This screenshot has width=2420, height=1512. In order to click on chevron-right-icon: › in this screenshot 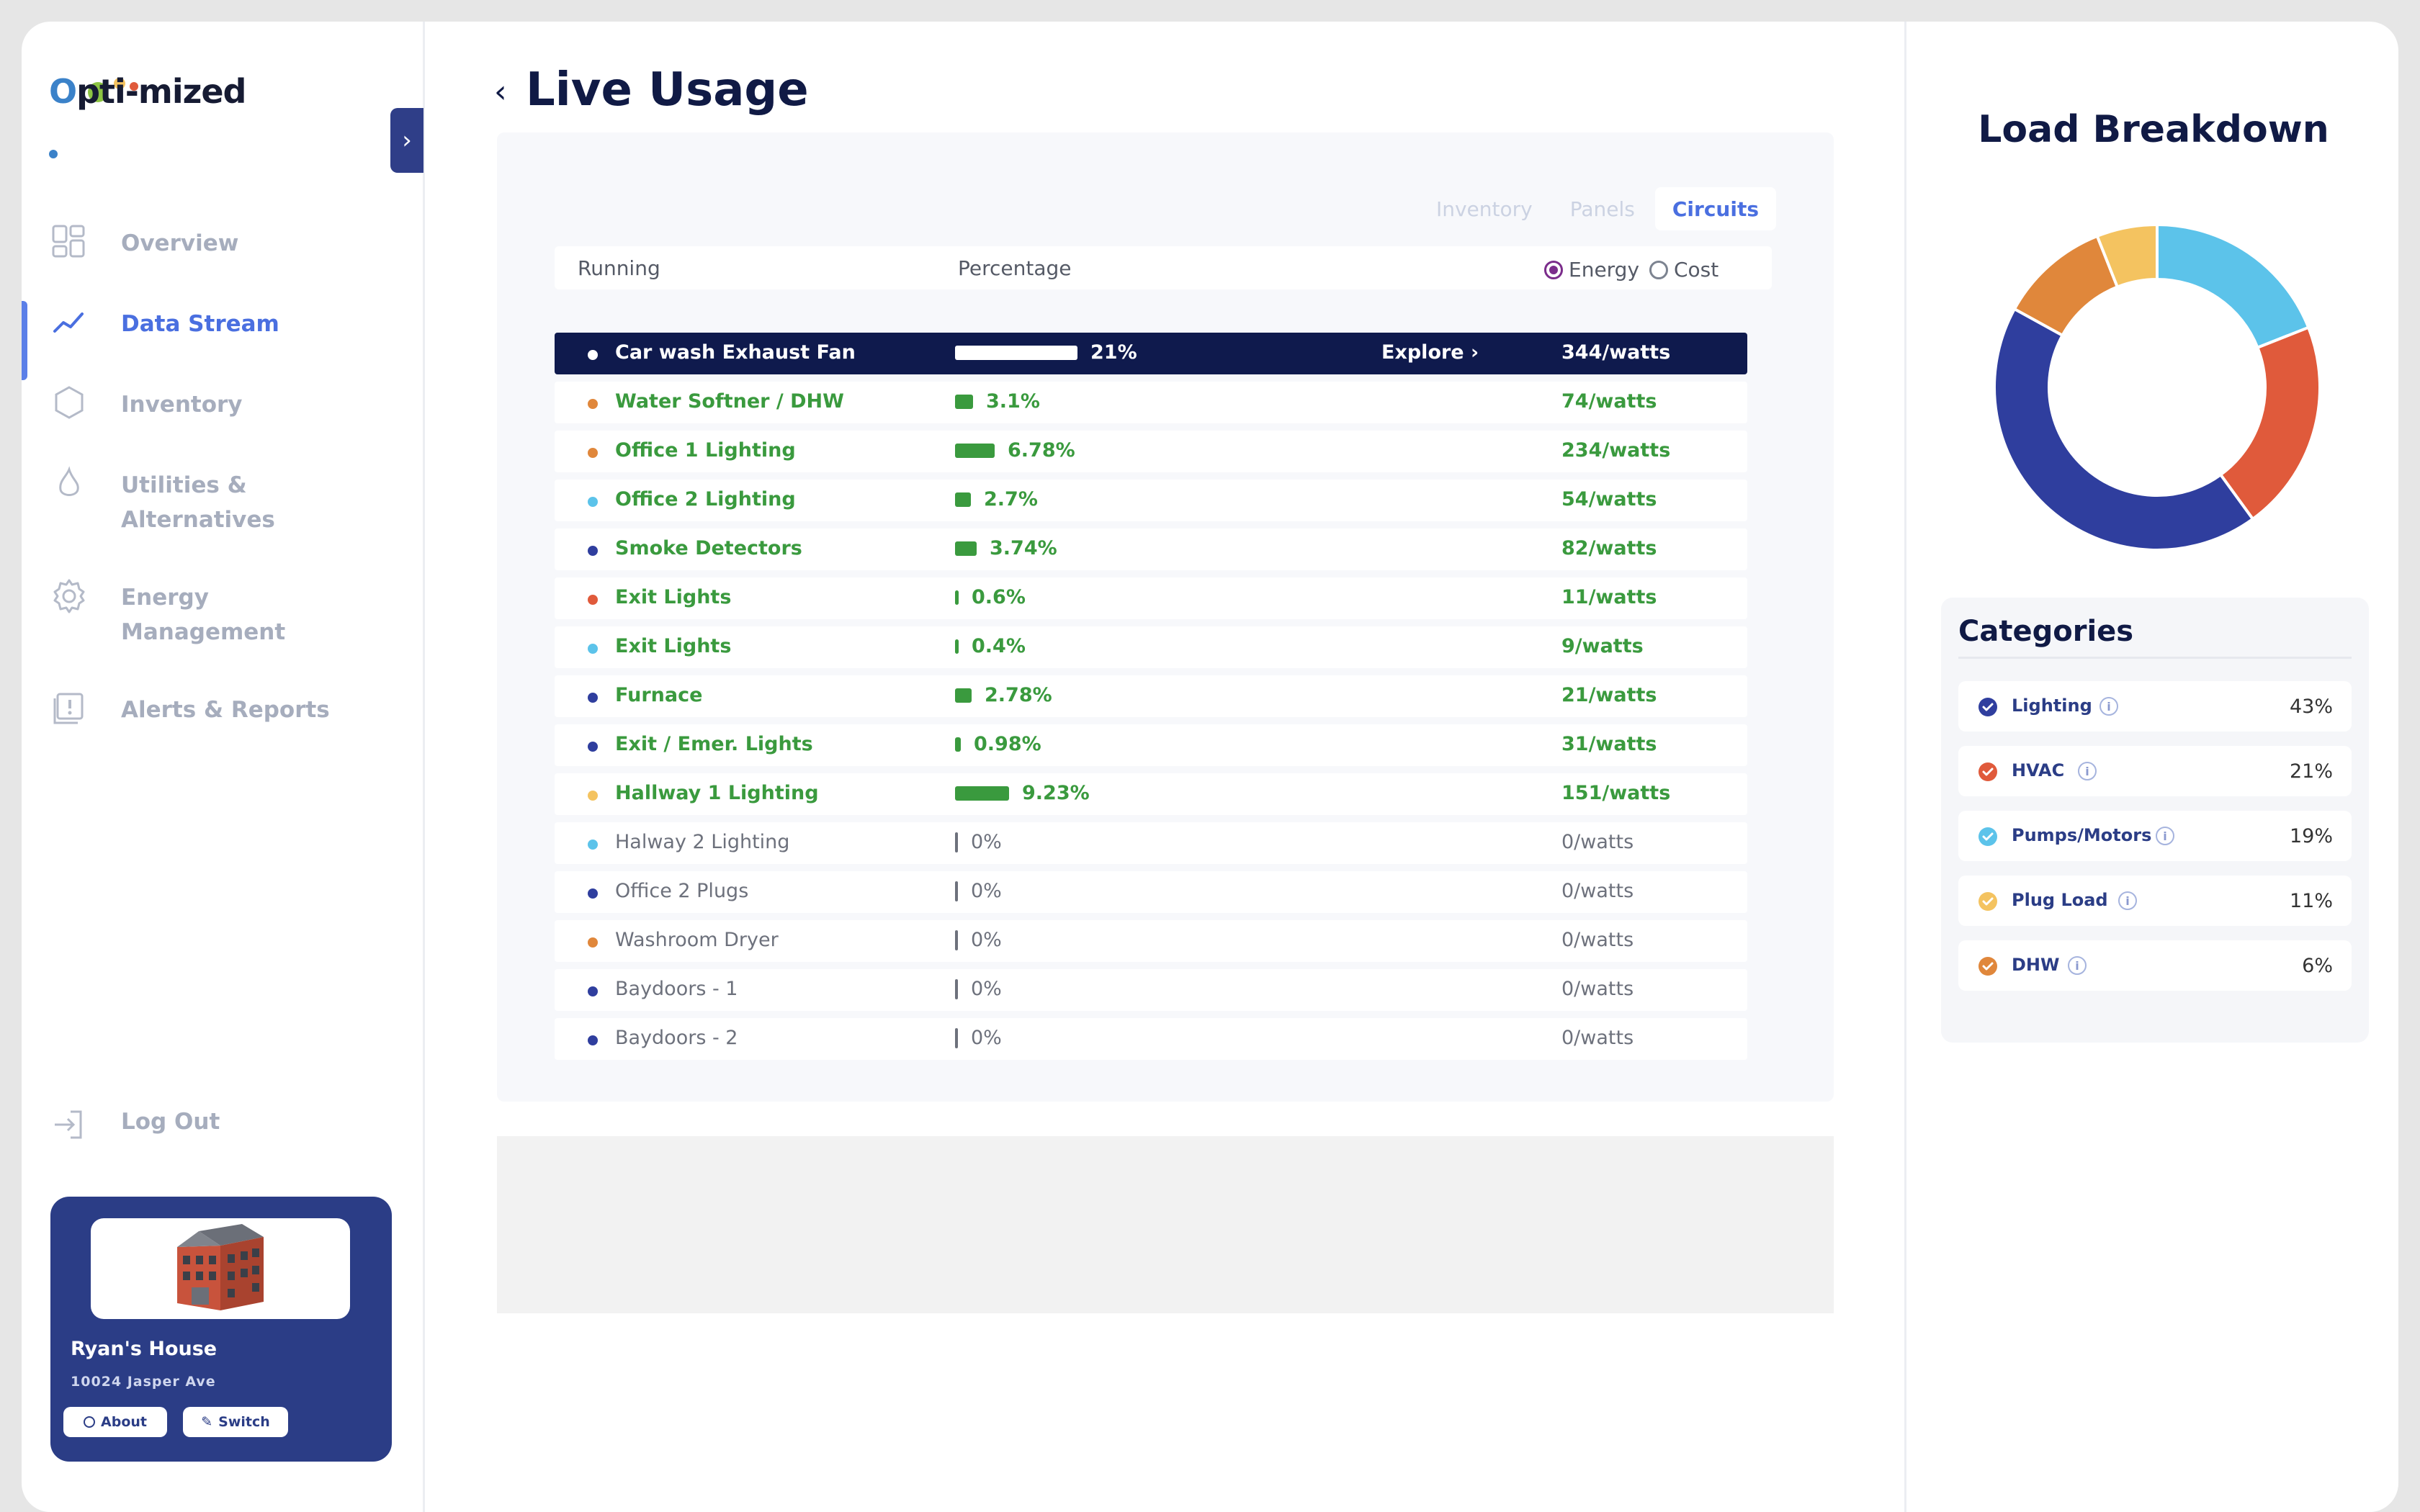, I will do `click(407, 140)`.